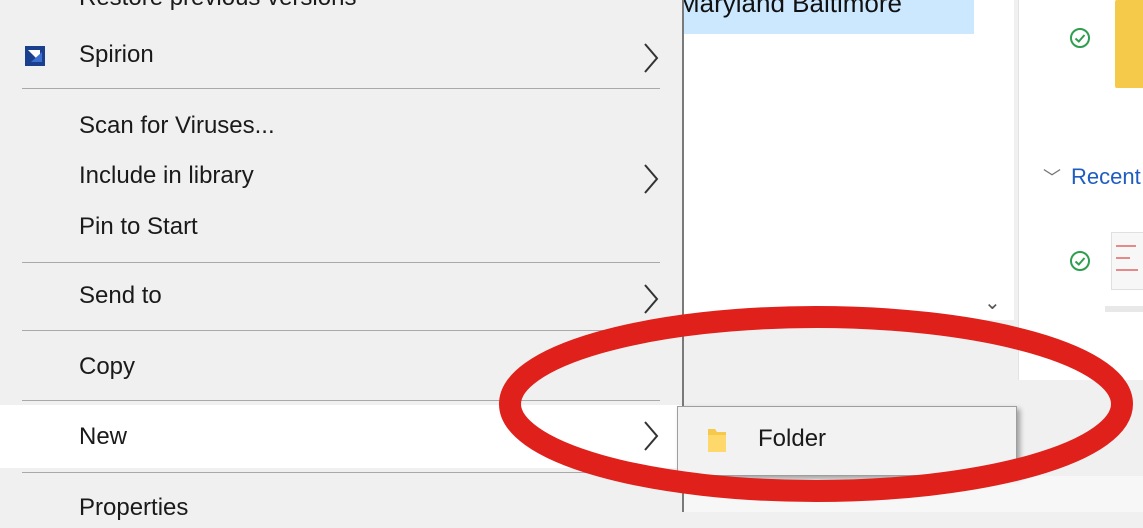 The image size is (1143, 528). Describe the element at coordinates (1127, 261) in the screenshot. I see `document-thumbnail` at that location.